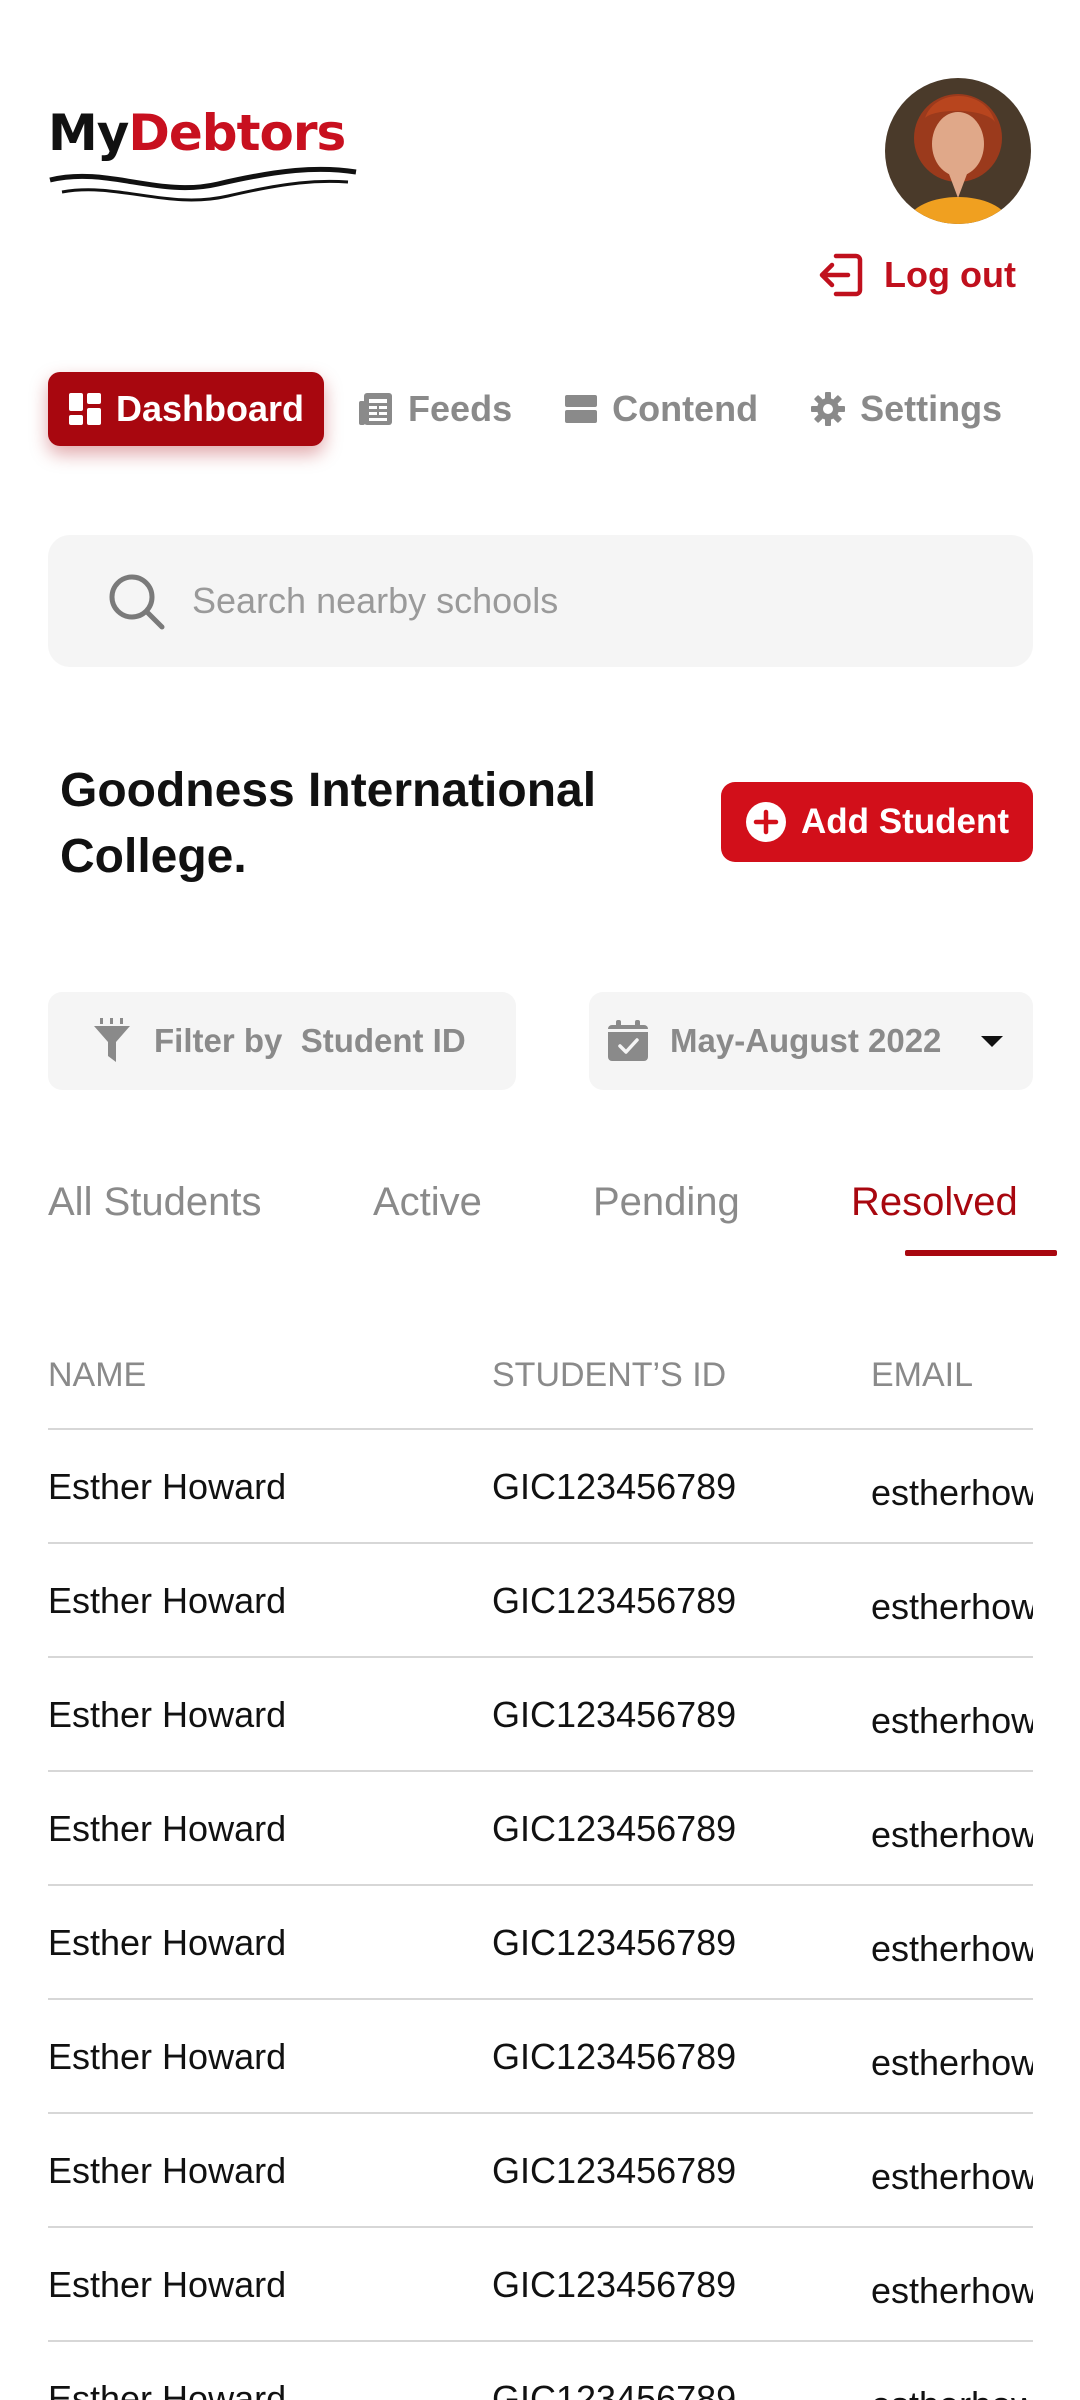 This screenshot has width=1080, height=2400. I want to click on search-bar, so click(540, 601).